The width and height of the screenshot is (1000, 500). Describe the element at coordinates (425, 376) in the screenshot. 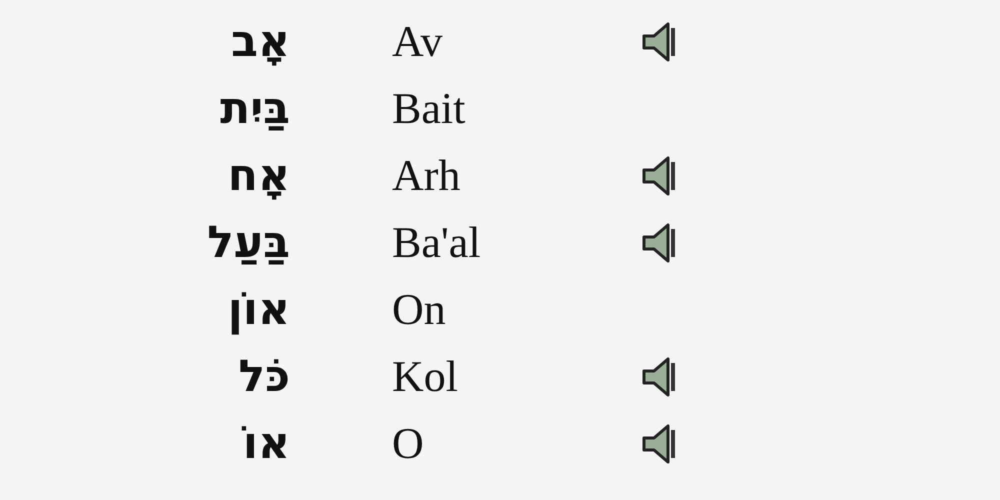

I see `transliteration: Kol` at that location.